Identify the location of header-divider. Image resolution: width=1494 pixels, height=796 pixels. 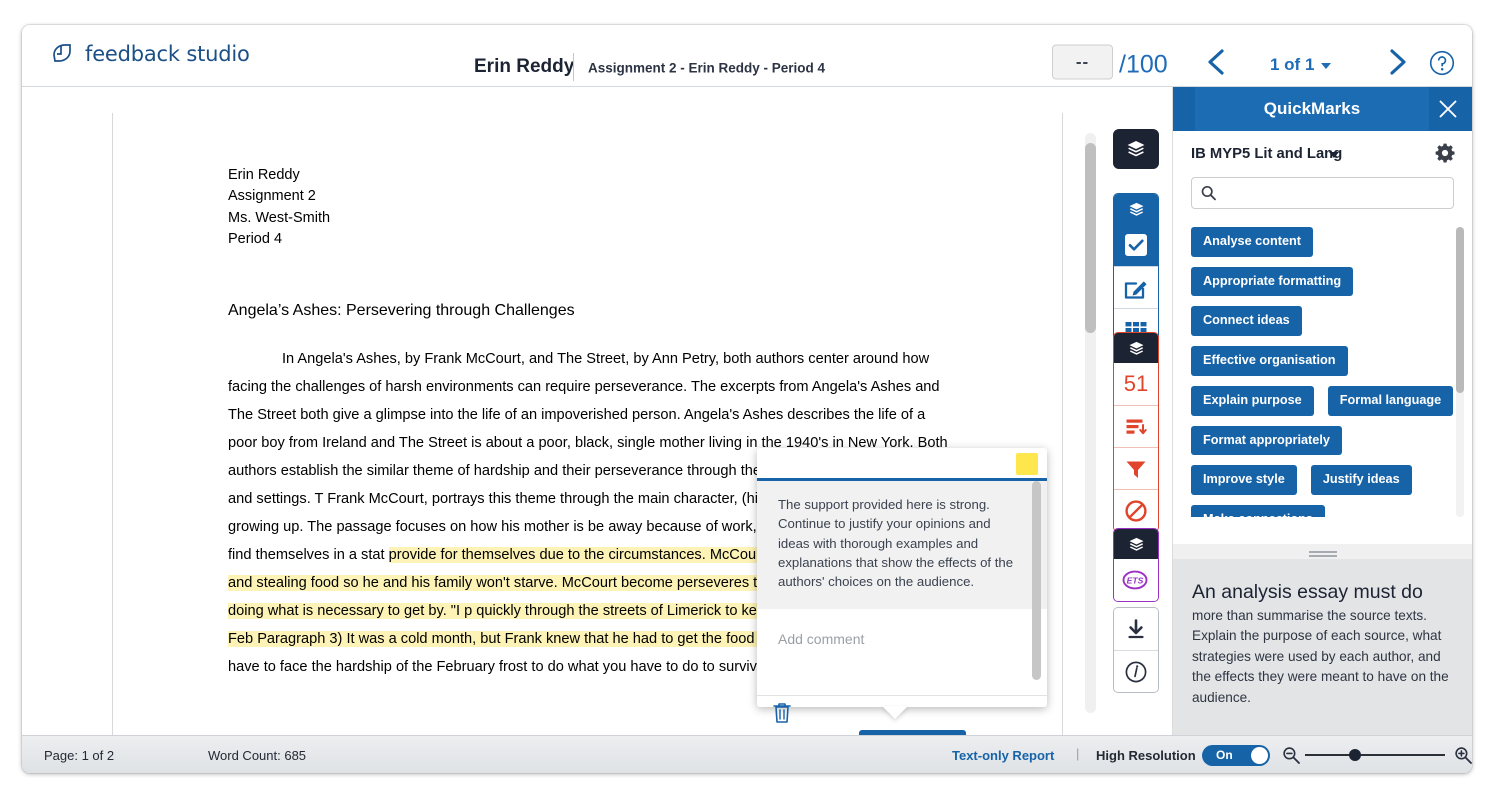
(573, 67).